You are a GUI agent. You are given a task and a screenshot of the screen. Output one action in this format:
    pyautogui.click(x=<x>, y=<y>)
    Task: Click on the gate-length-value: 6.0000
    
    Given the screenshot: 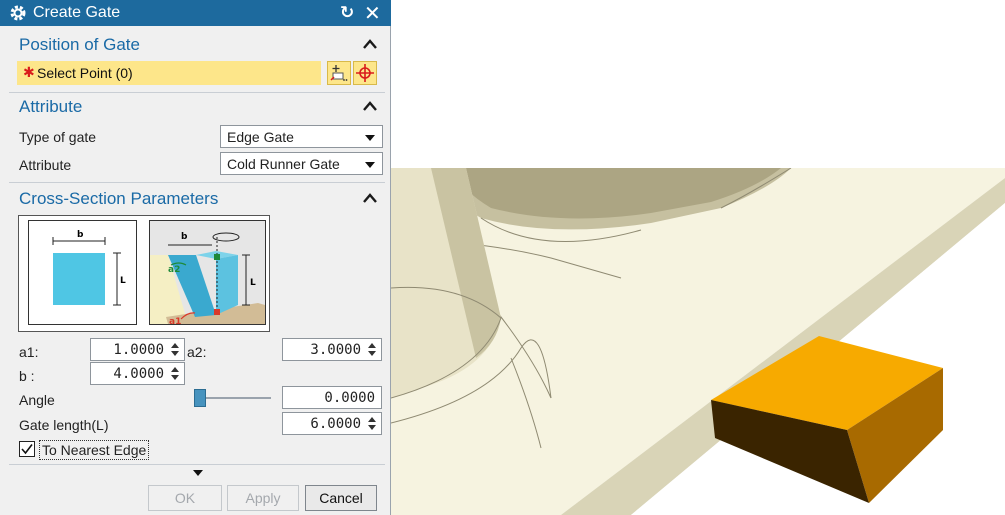 What is the action you would take?
    pyautogui.click(x=335, y=424)
    